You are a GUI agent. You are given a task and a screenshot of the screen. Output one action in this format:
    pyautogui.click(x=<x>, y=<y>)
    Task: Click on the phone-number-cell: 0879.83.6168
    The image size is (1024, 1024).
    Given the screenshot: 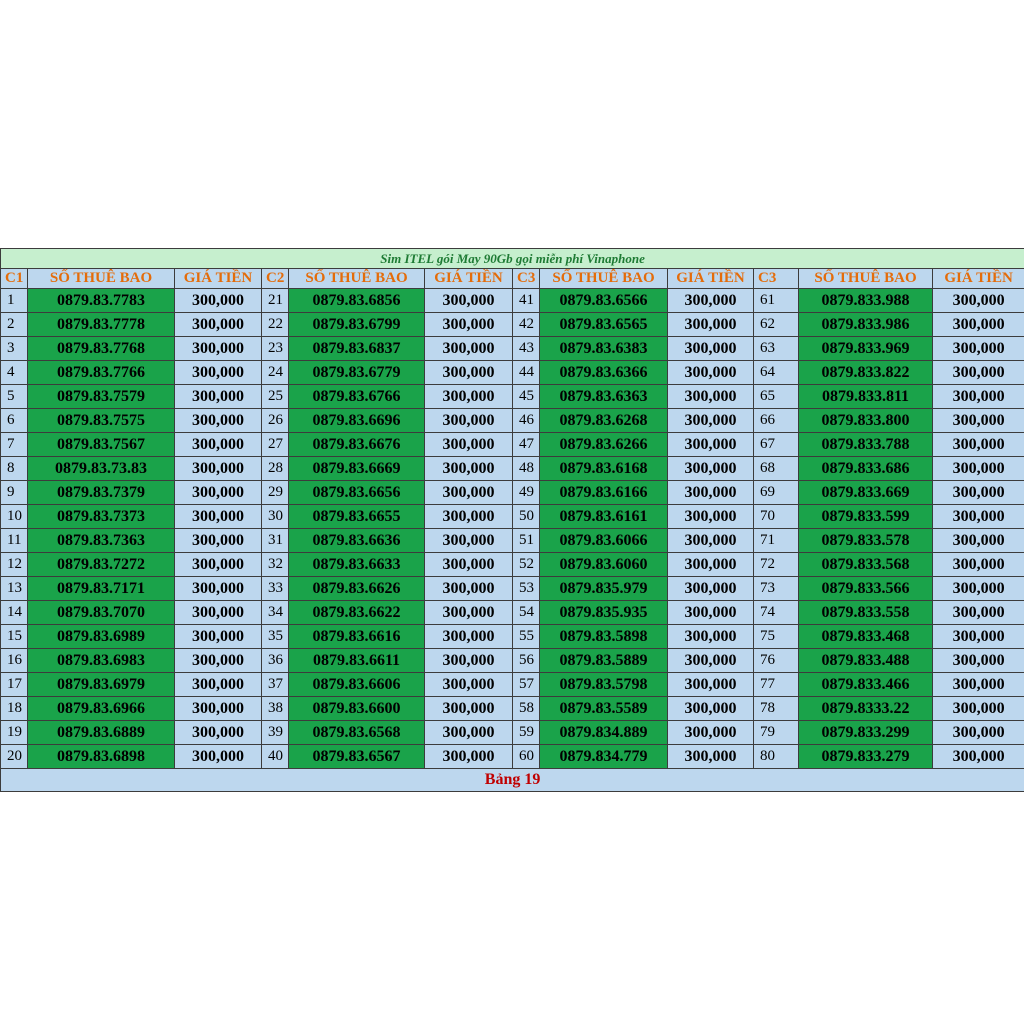 What is the action you would take?
    pyautogui.click(x=603, y=468)
    